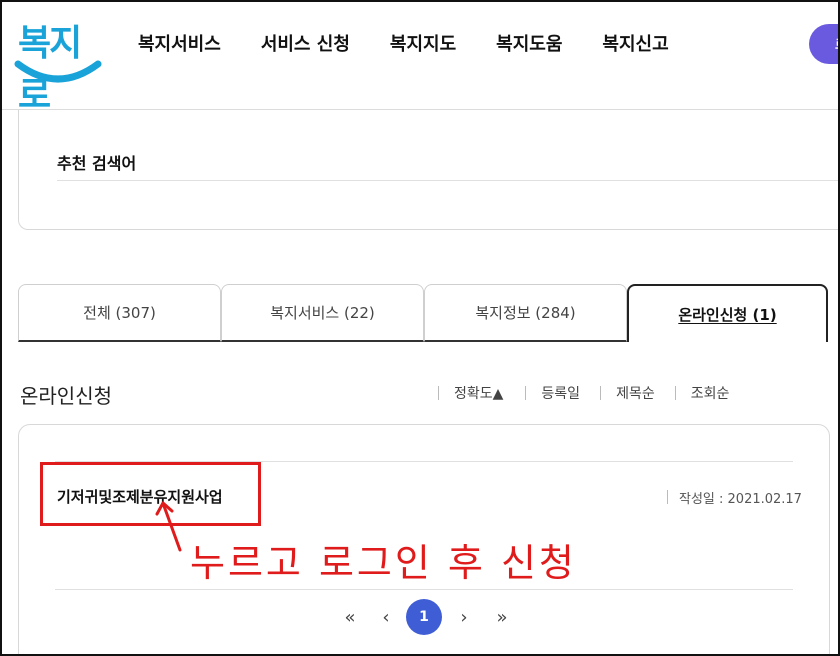  I want to click on tab-online-apply: 온라인신청 (1), so click(727, 313).